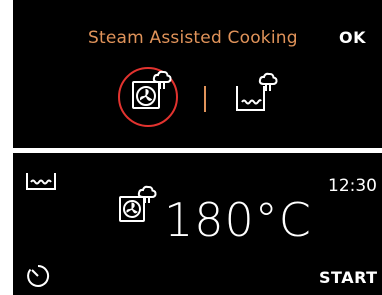 The image size is (382, 295). I want to click on steam-bottom-heat-option, so click(259, 93).